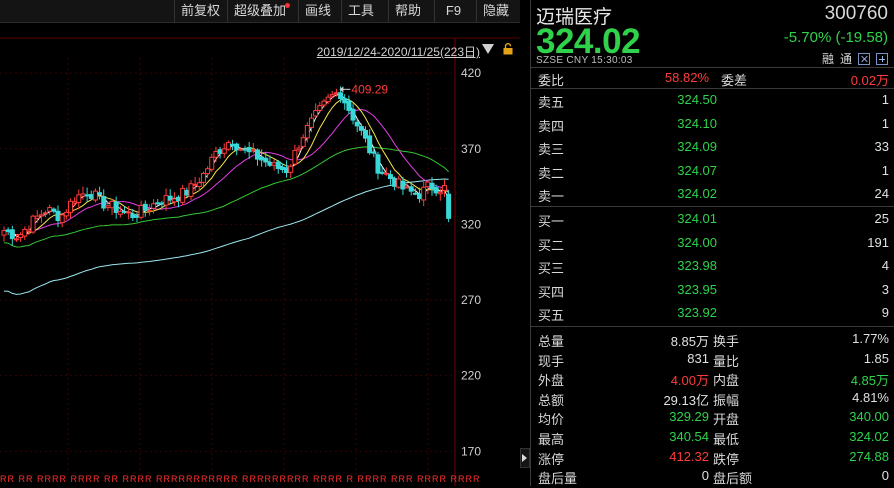  I want to click on commission-ratio-row: 委比 58.82% 委差 0.02万, so click(712, 78).